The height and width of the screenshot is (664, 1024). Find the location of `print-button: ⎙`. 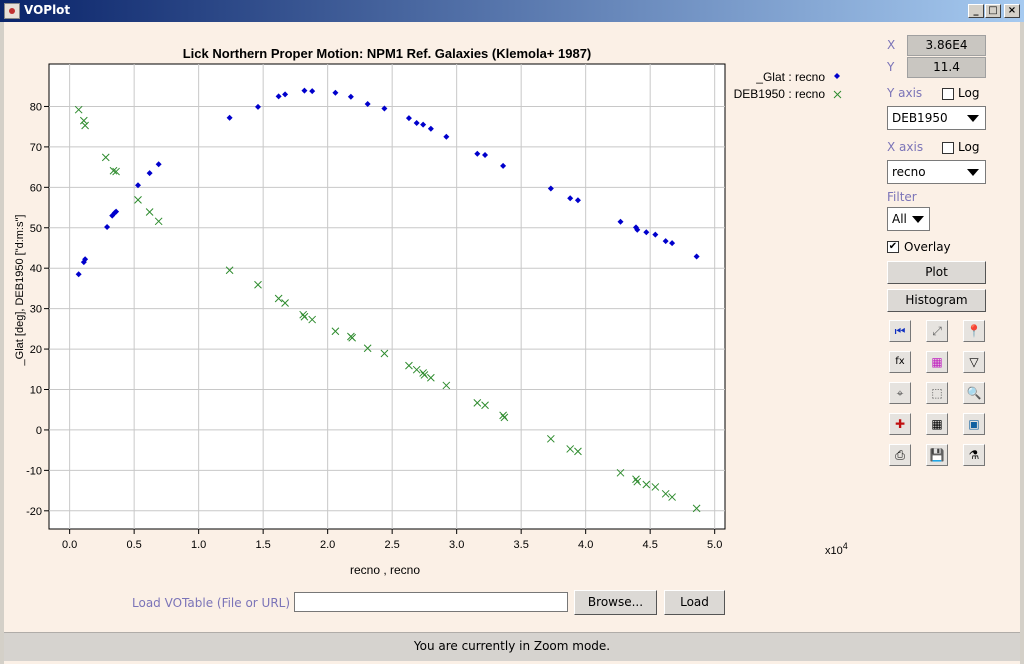

print-button: ⎙ is located at coordinates (900, 455).